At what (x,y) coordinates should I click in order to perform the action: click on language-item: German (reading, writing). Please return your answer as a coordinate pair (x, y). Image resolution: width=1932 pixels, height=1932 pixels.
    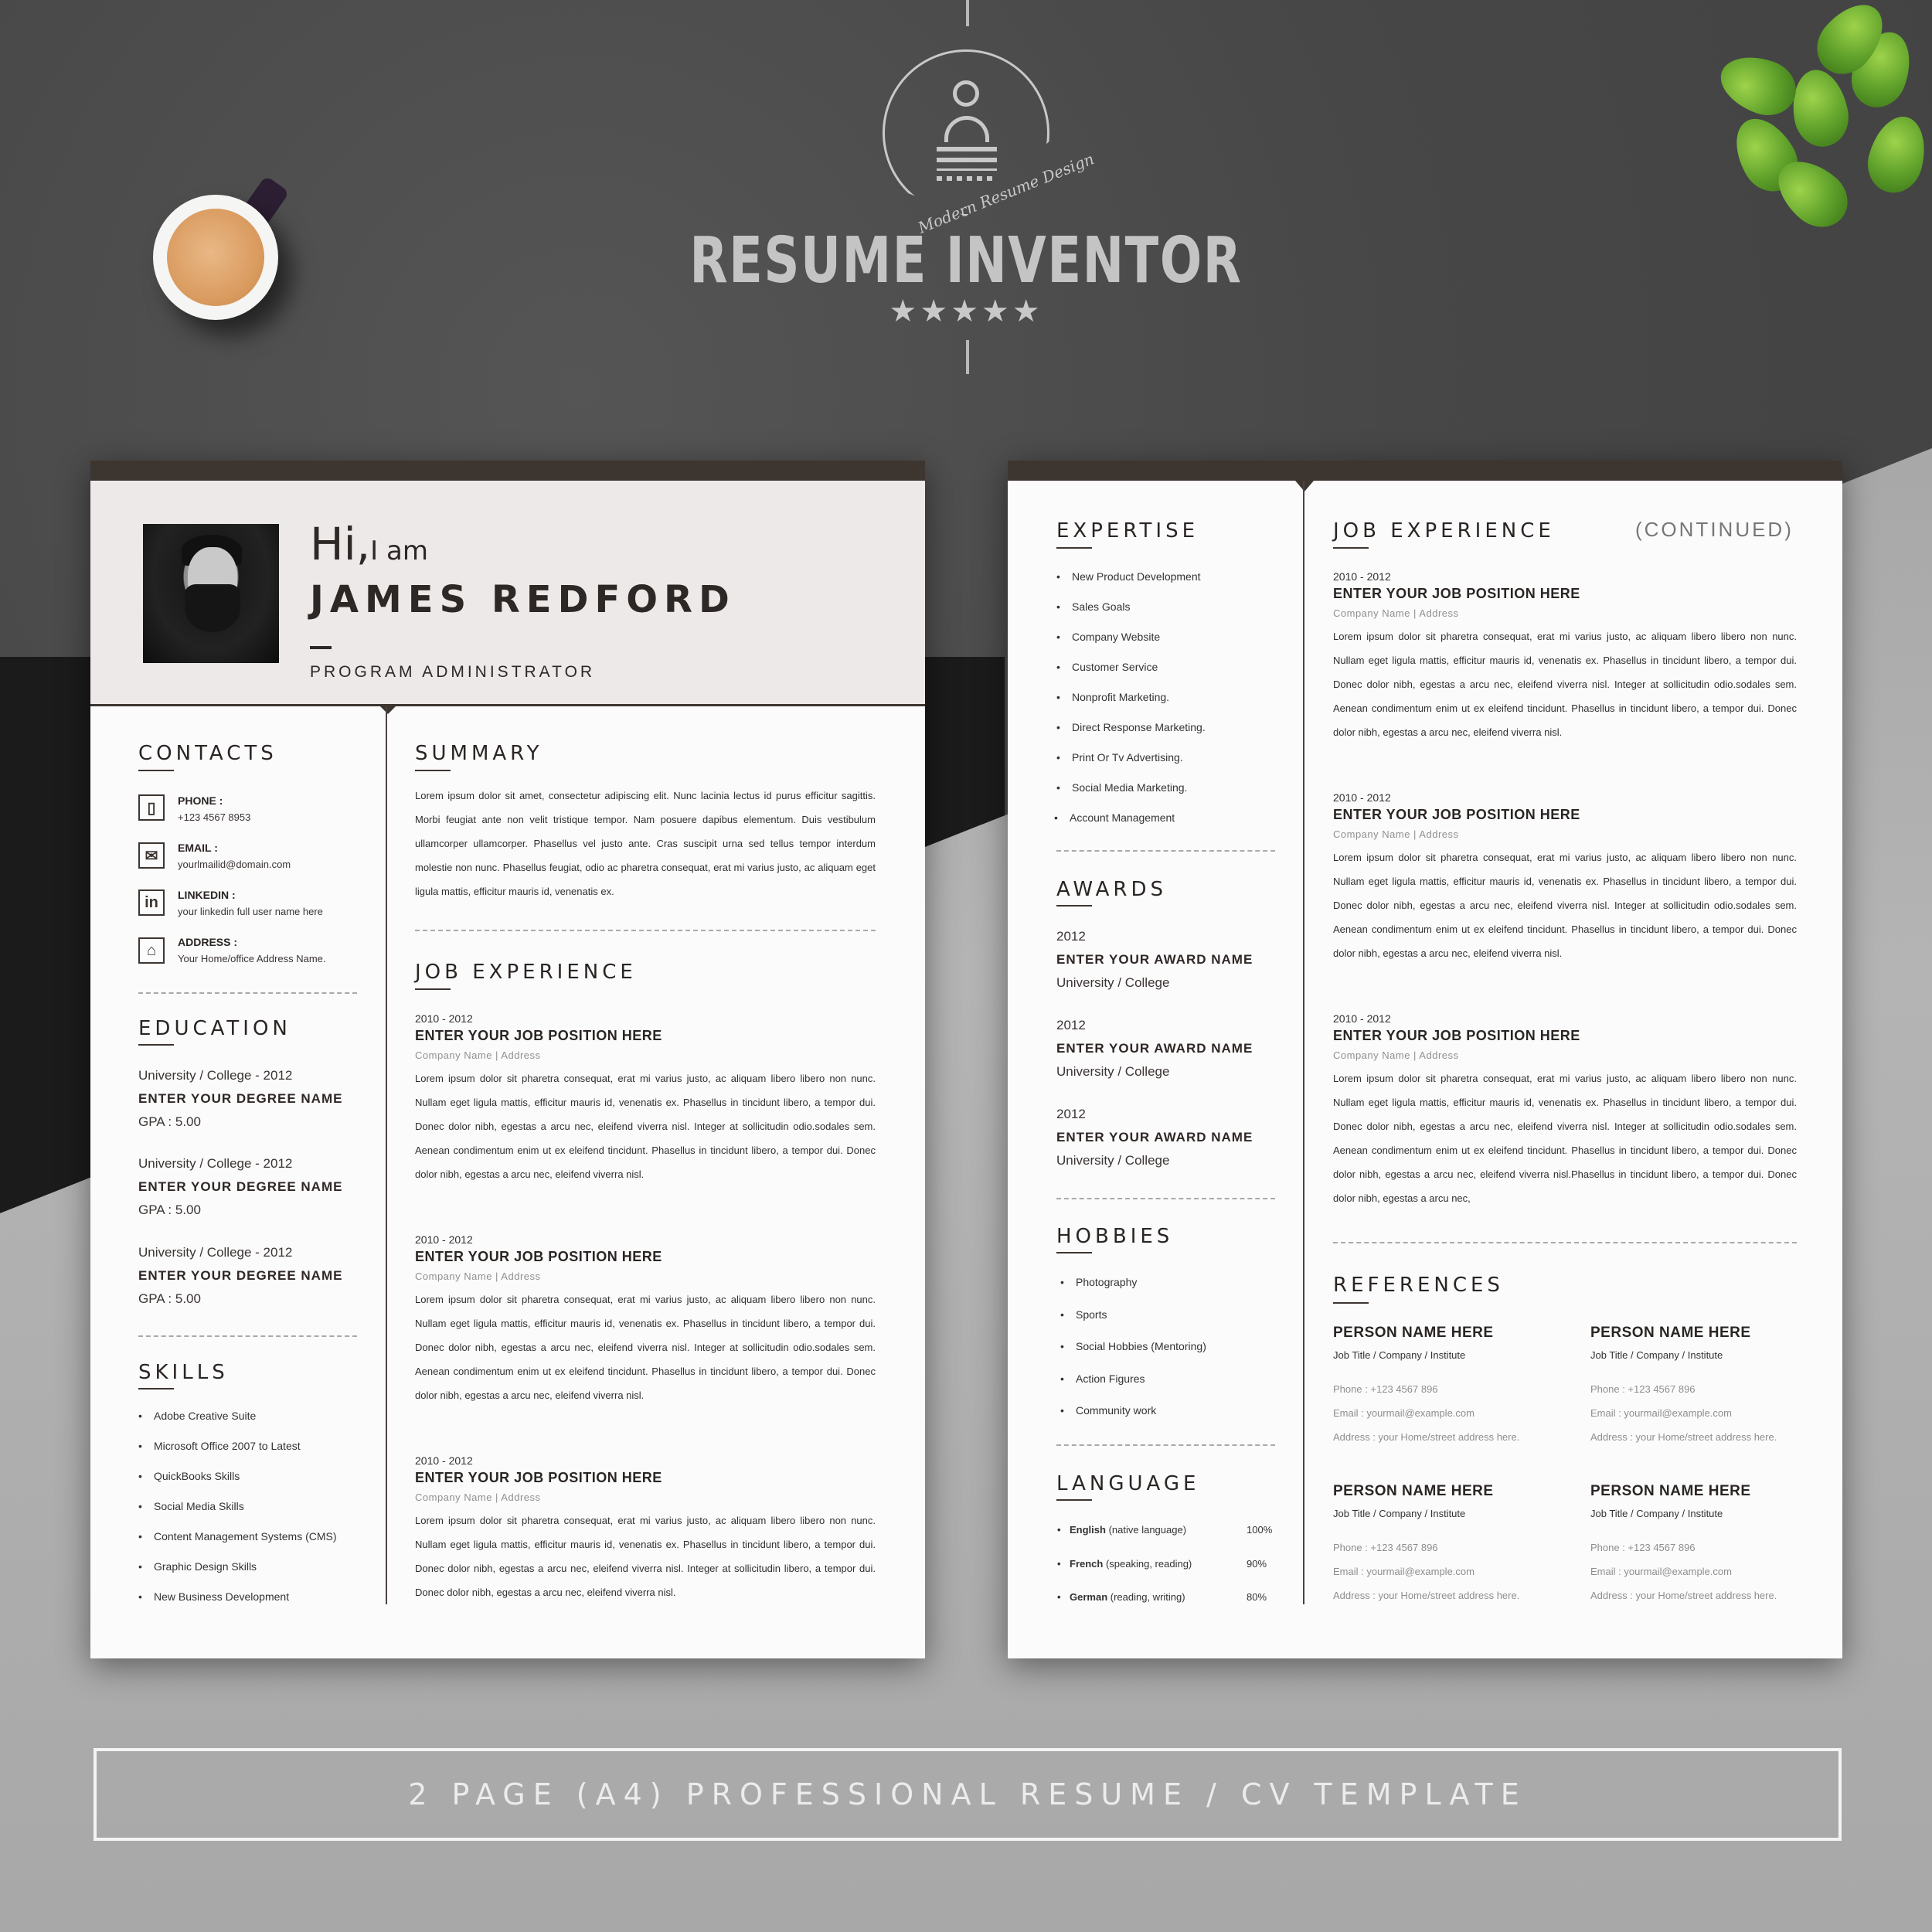
    Looking at the image, I should click on (1121, 1597).